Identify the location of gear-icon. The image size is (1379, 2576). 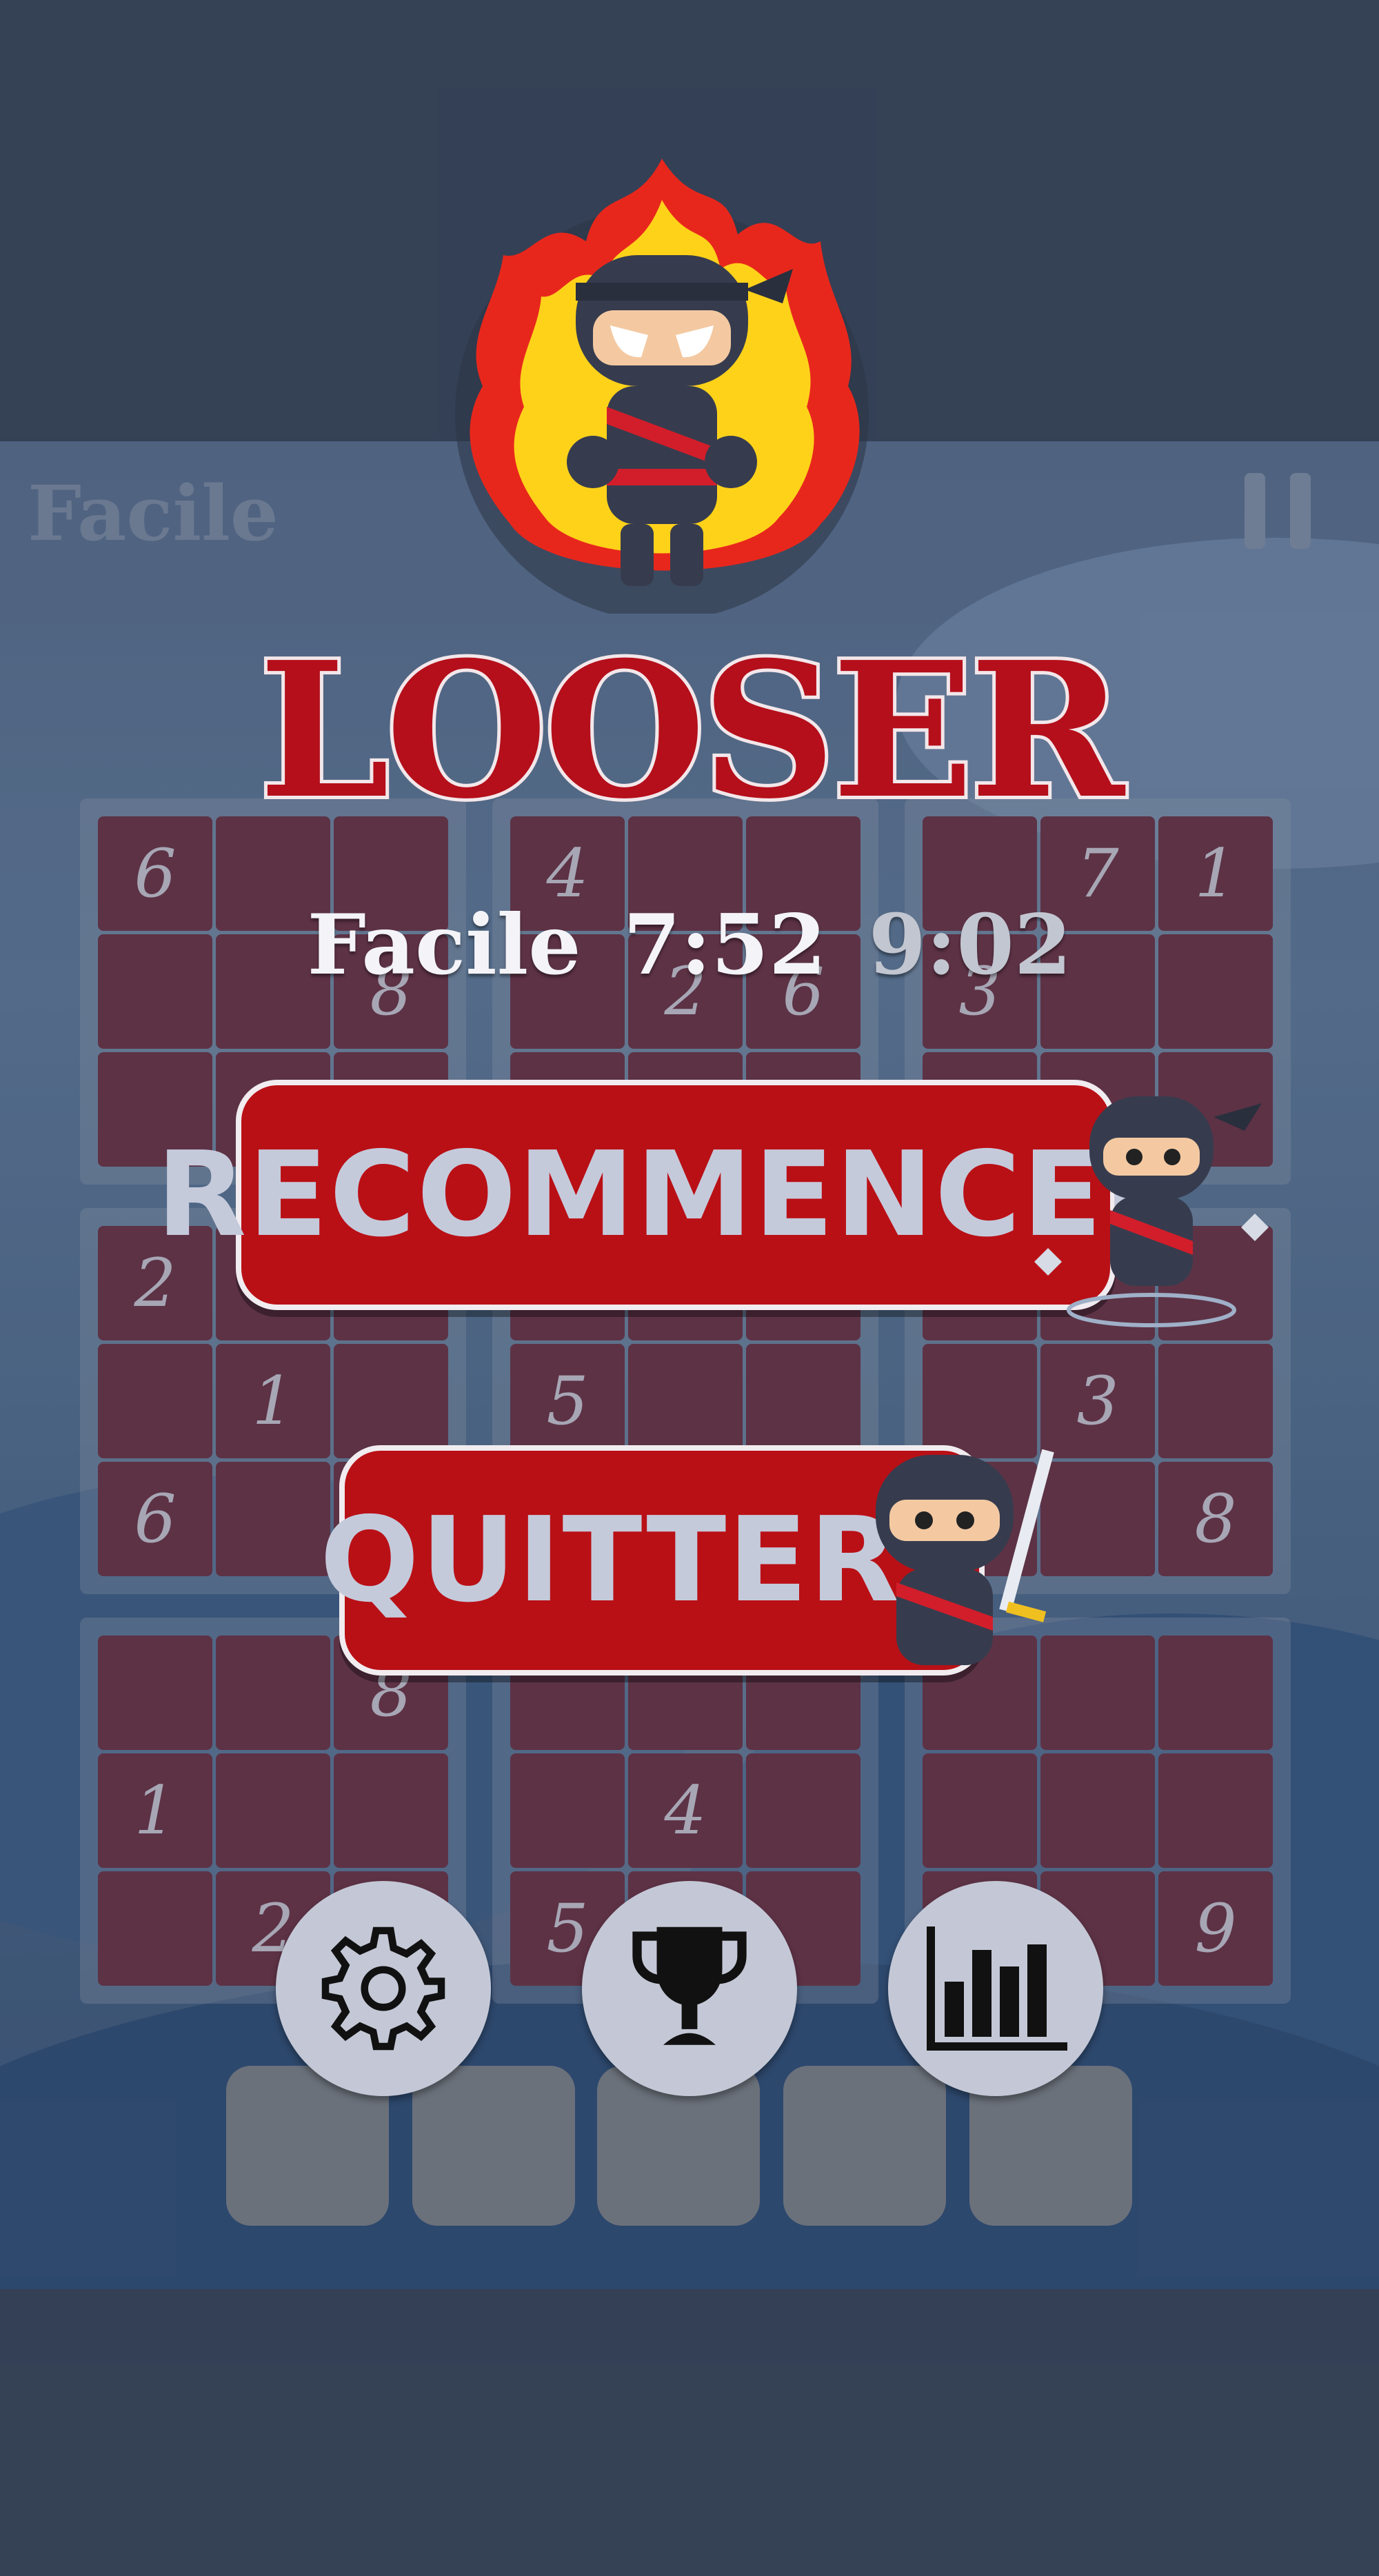
(383, 1988).